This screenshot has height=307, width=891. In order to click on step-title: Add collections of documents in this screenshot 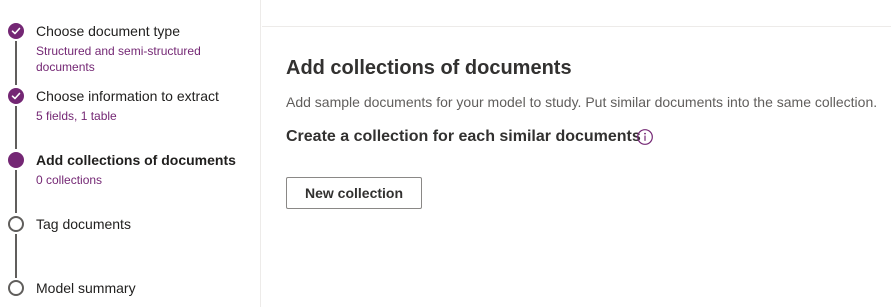, I will do `click(136, 160)`.